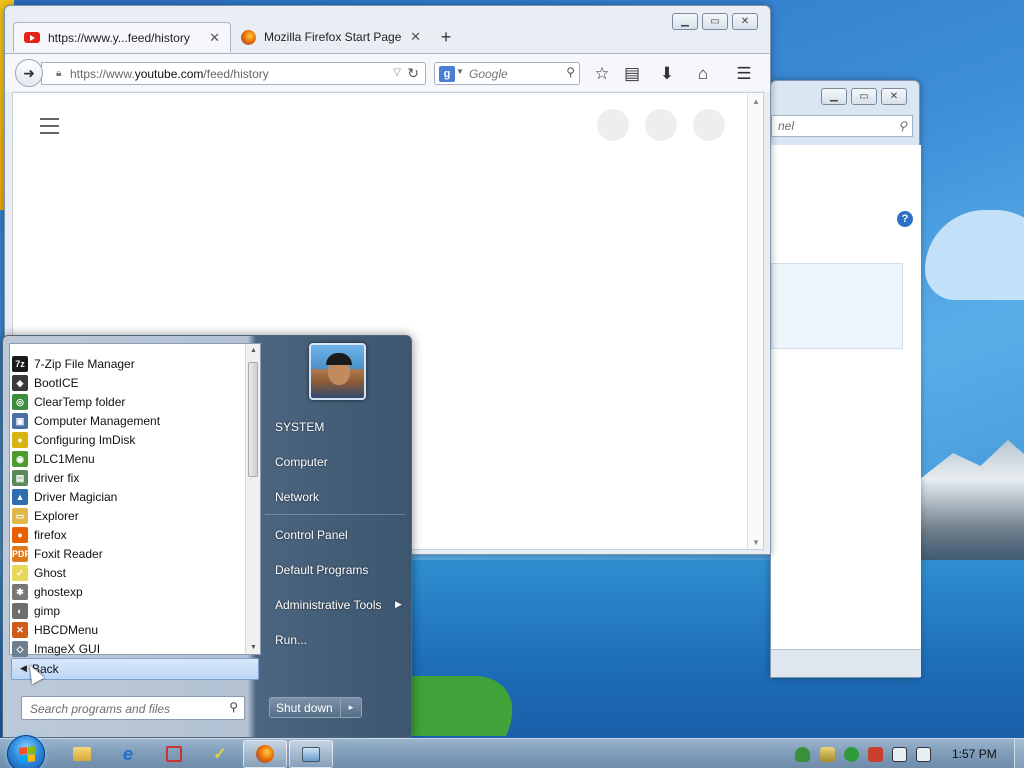  What do you see at coordinates (905, 219) in the screenshot?
I see `help-icon: ?` at bounding box center [905, 219].